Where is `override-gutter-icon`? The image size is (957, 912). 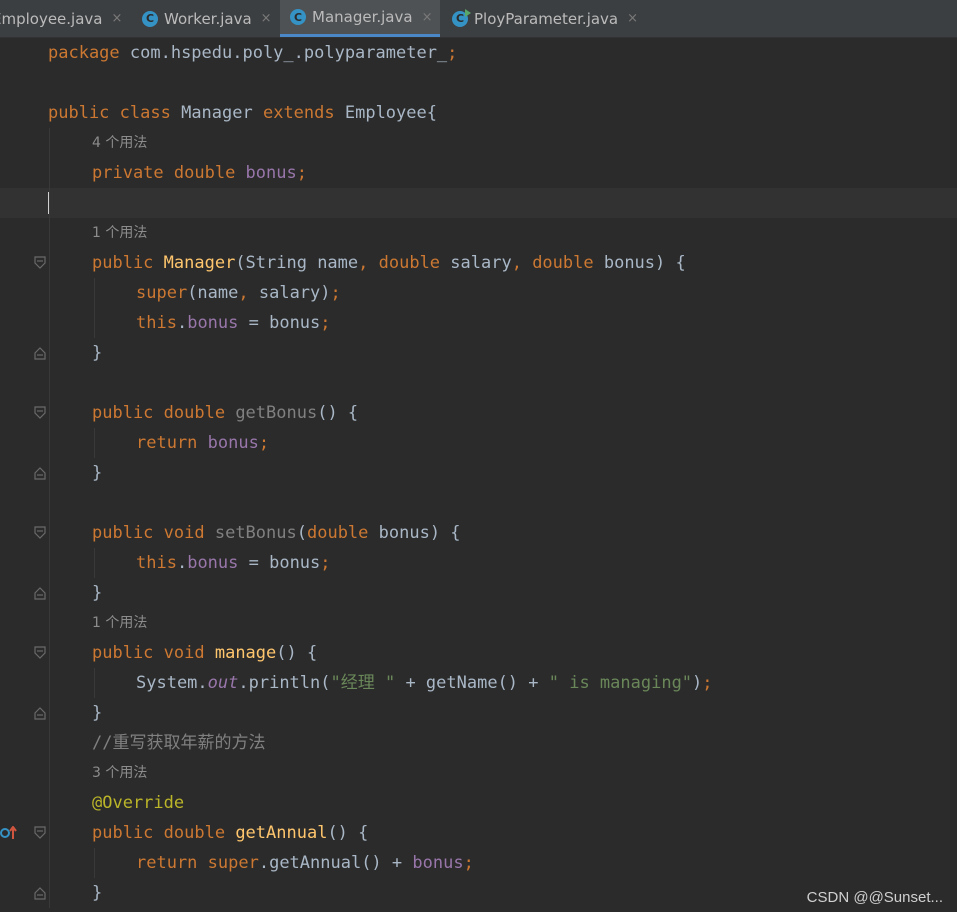
override-gutter-icon is located at coordinates (9, 834).